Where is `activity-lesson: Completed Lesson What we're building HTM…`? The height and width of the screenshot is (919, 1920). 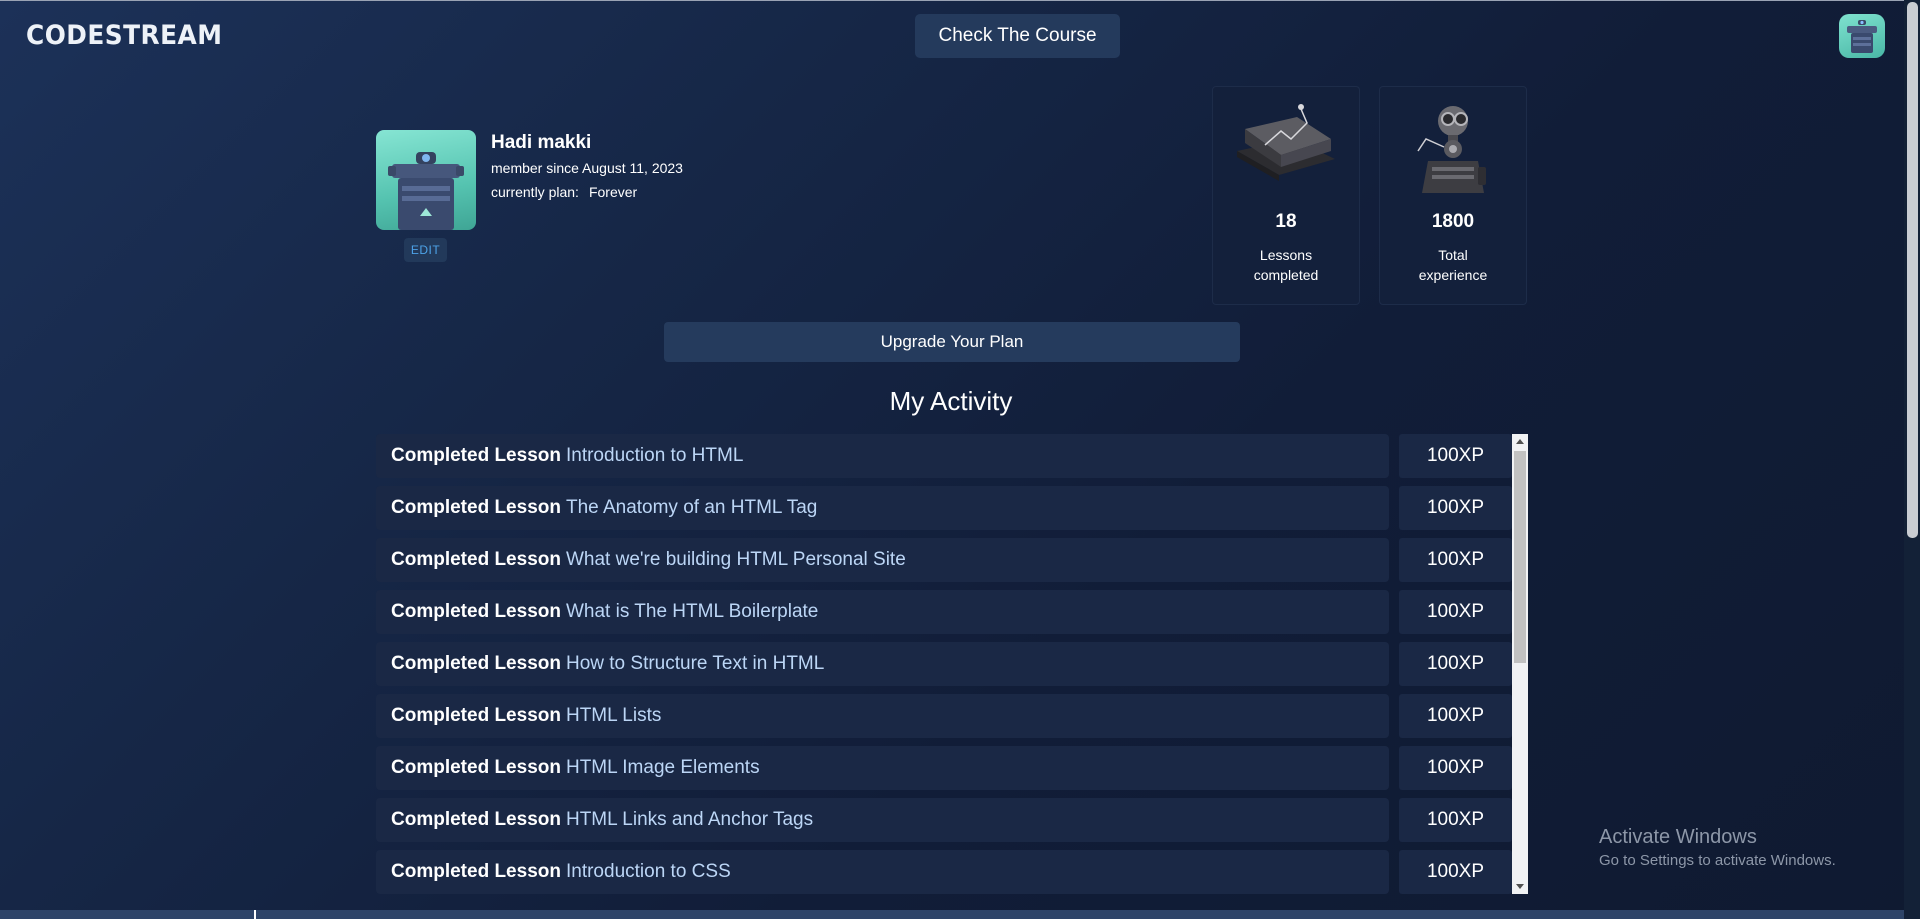
activity-lesson: Completed Lesson What we're building HTM… is located at coordinates (882, 560).